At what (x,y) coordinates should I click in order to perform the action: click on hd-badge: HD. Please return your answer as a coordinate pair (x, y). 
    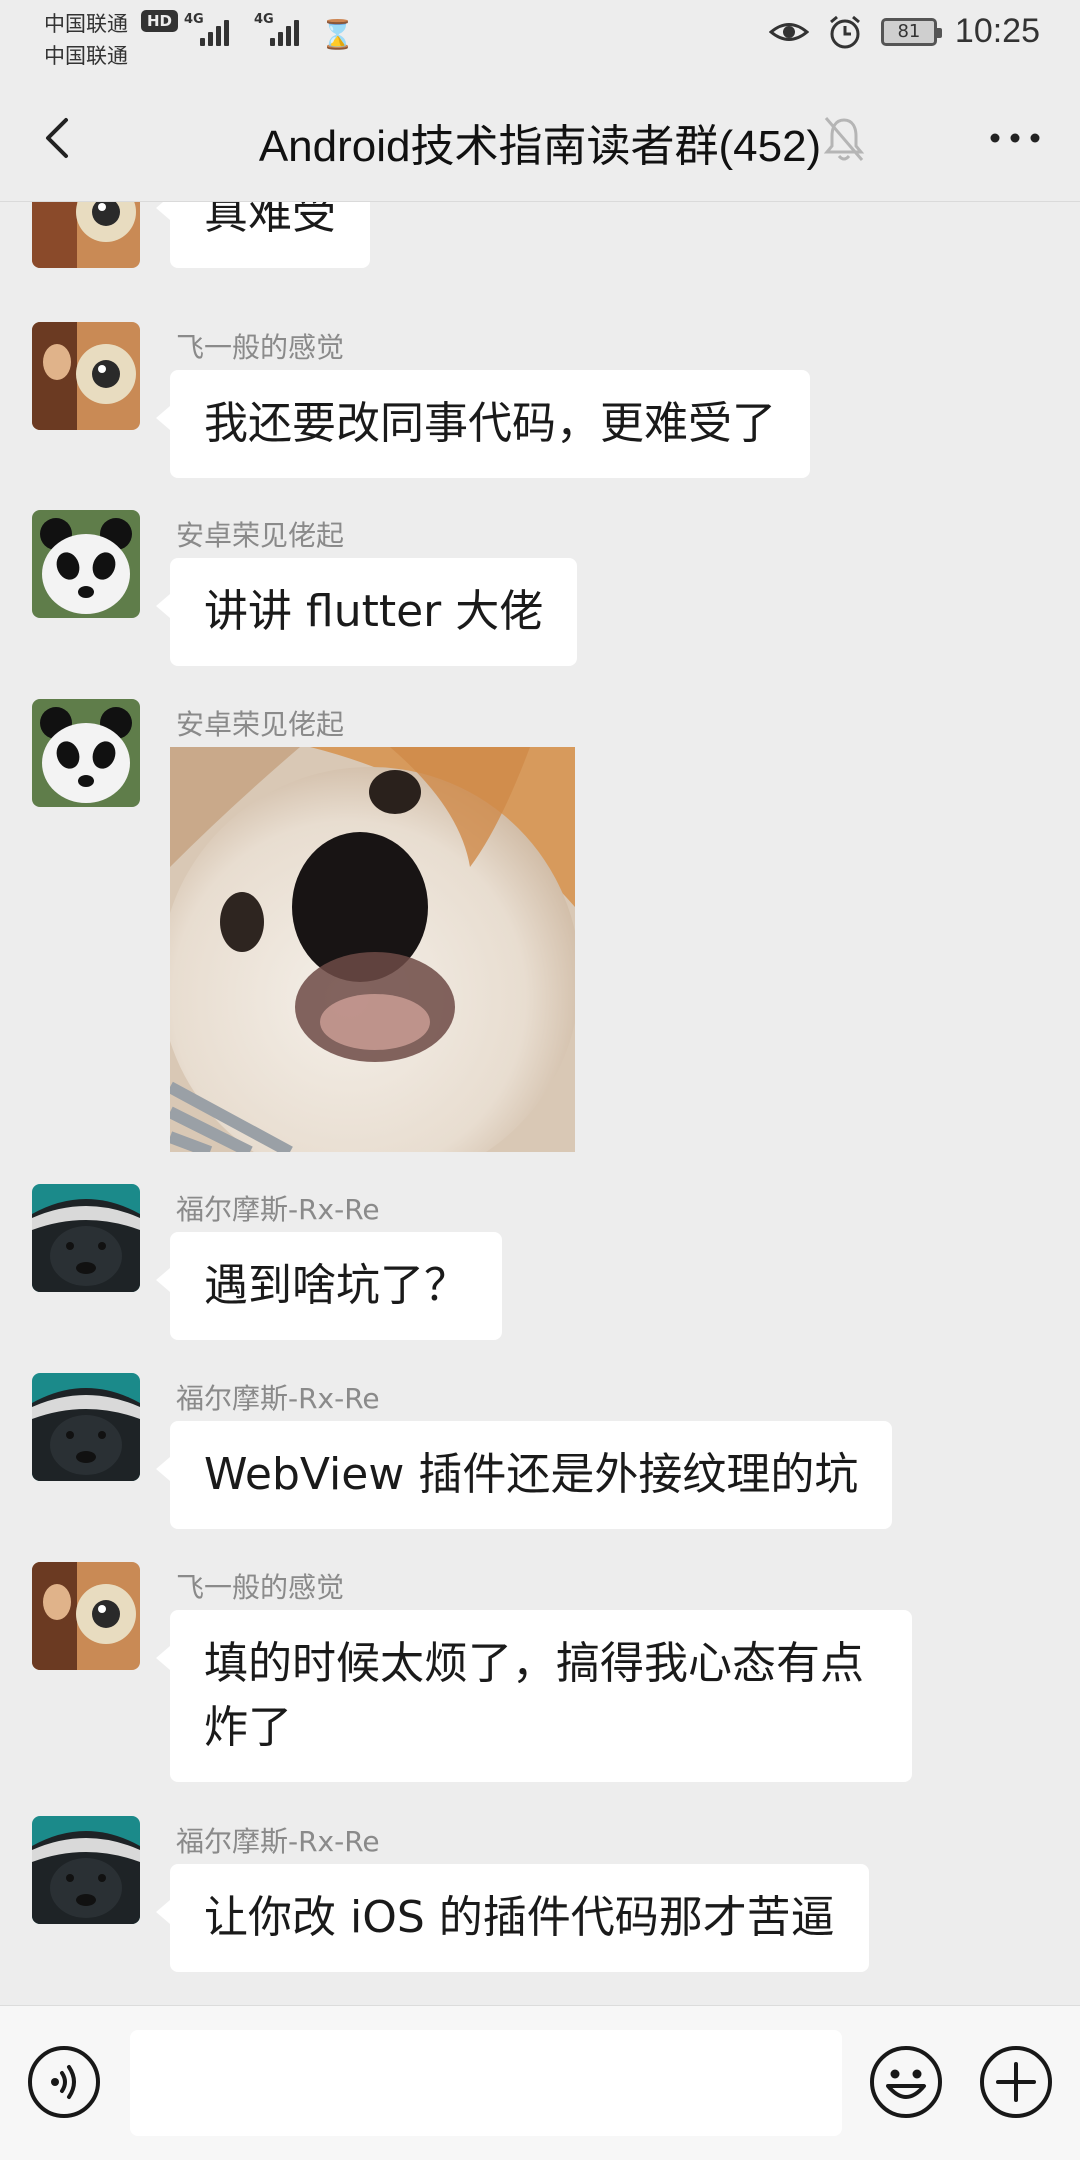
    Looking at the image, I should click on (160, 21).